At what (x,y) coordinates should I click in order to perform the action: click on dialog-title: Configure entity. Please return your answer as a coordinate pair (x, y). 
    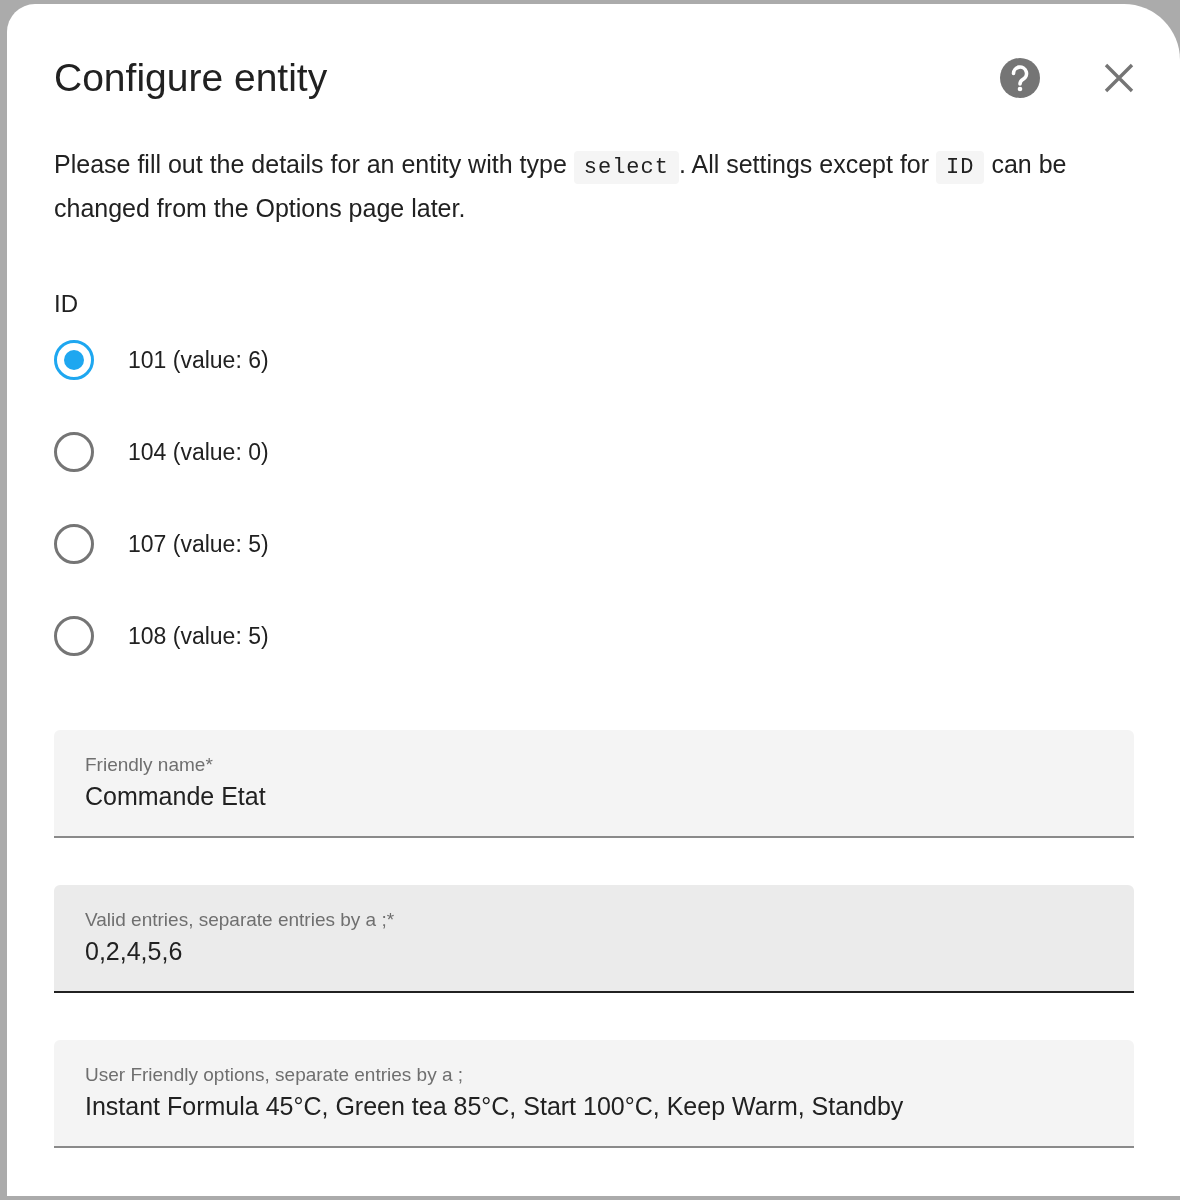
    Looking at the image, I should click on (191, 78).